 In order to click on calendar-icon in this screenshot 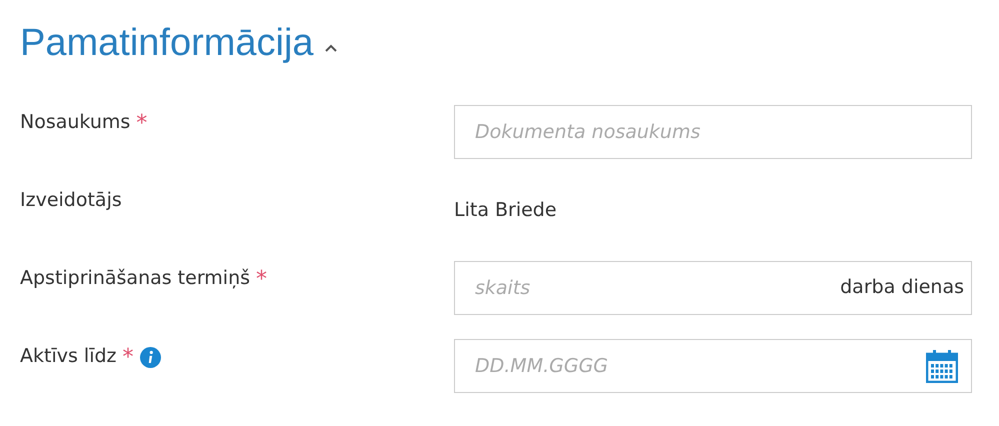, I will do `click(942, 366)`.